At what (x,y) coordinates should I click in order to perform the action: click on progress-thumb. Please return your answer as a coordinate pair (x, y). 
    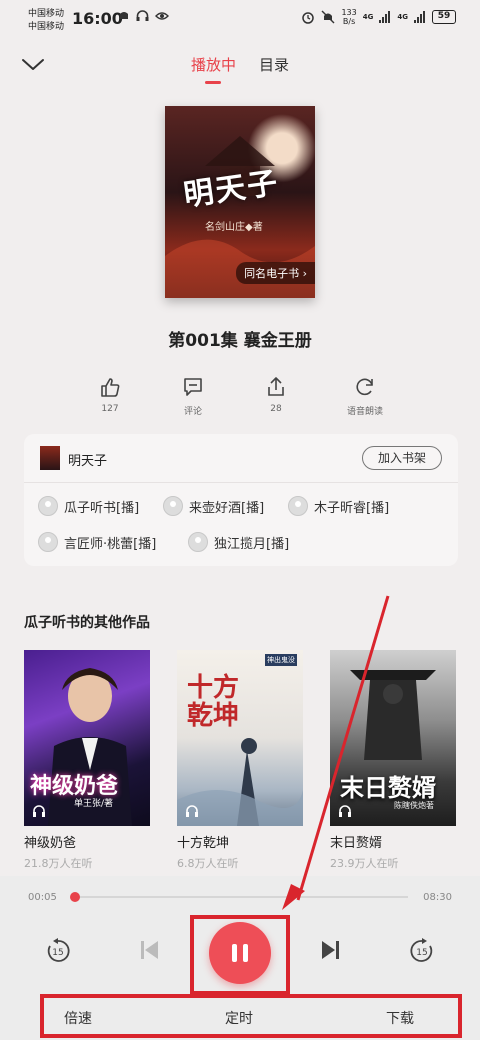
    Looking at the image, I should click on (75, 897).